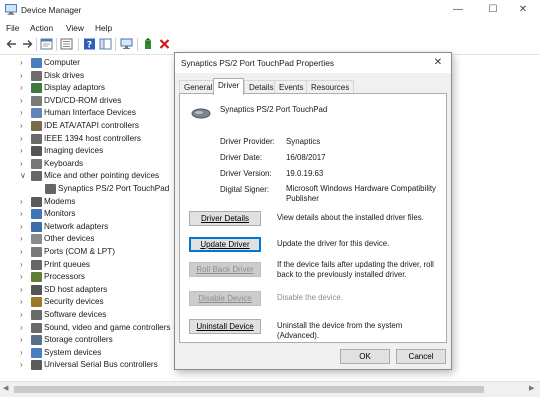 Image resolution: width=540 pixels, height=397 pixels. I want to click on tree-category: › SD host adapters, so click(88, 290).